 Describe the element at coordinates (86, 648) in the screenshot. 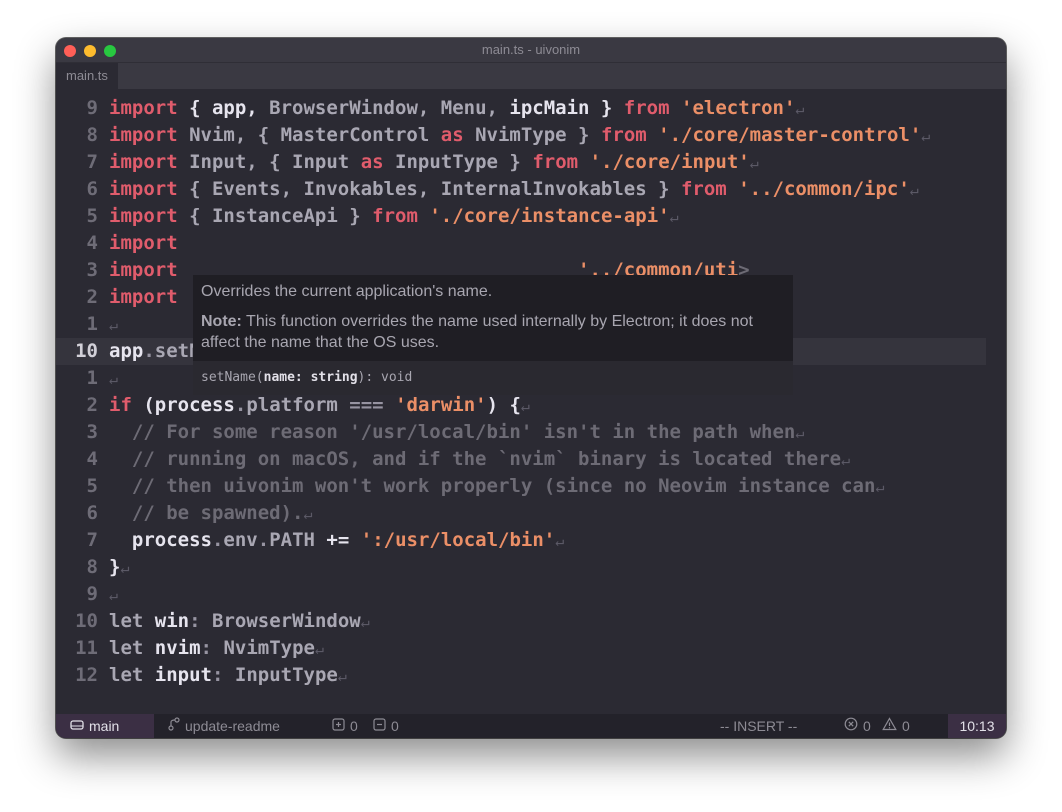

I see `line-number: 11` at that location.